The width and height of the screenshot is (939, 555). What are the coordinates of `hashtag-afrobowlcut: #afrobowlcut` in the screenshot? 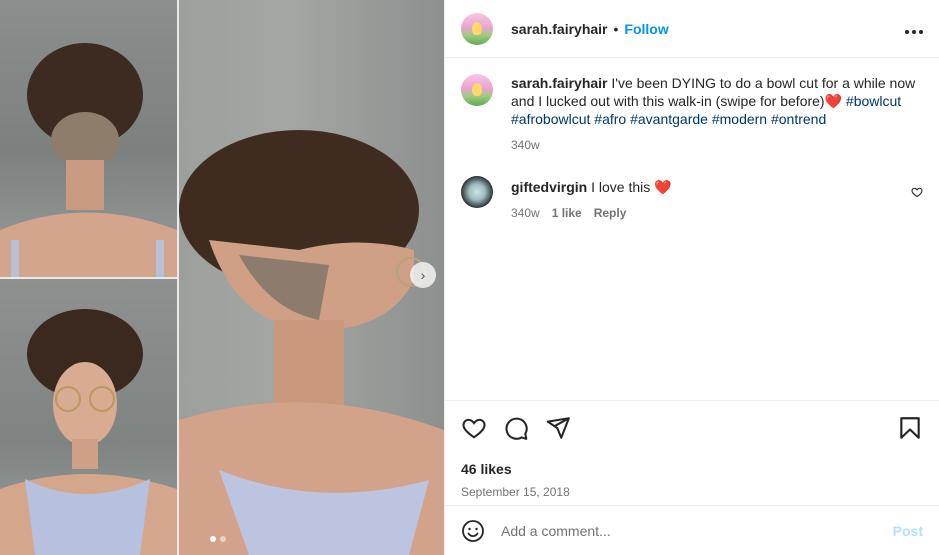 It's located at (550, 119).